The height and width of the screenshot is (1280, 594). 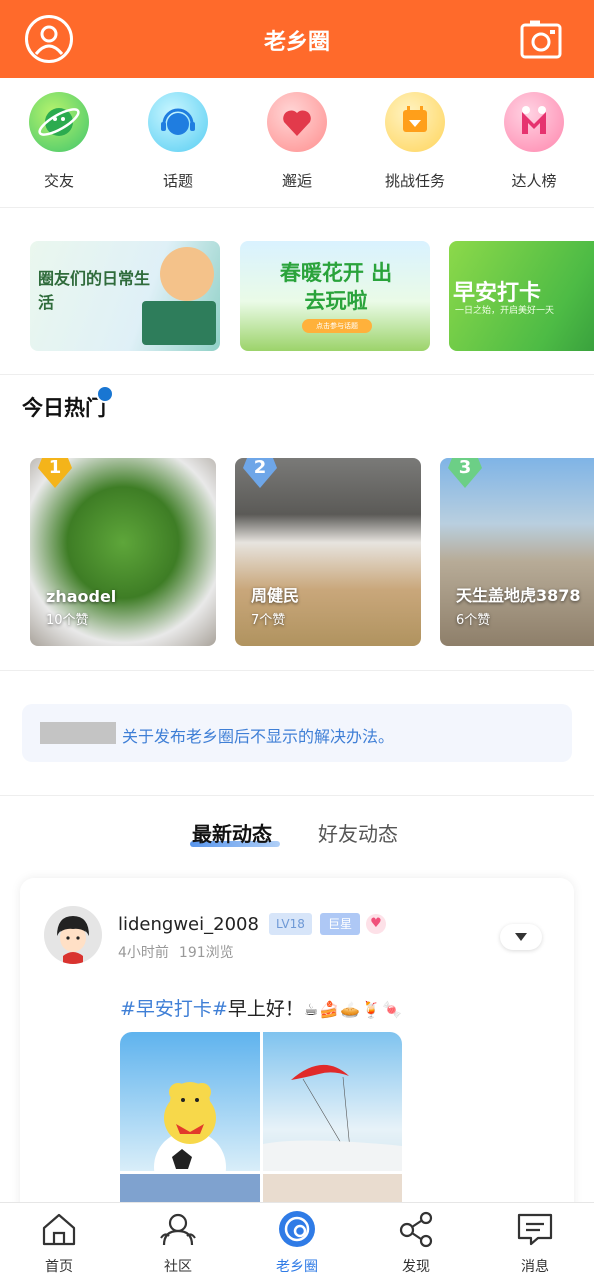 I want to click on top-app-bar: 老乡圈, so click(x=297, y=39).